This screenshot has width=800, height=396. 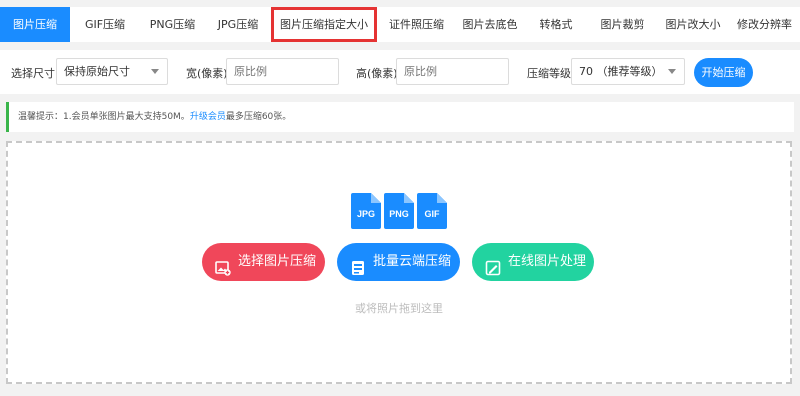 I want to click on width-input, so click(x=282, y=71).